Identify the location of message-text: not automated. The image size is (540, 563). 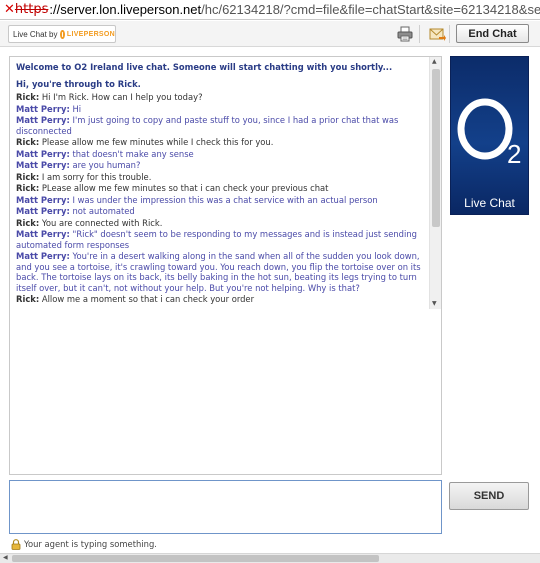
(103, 211).